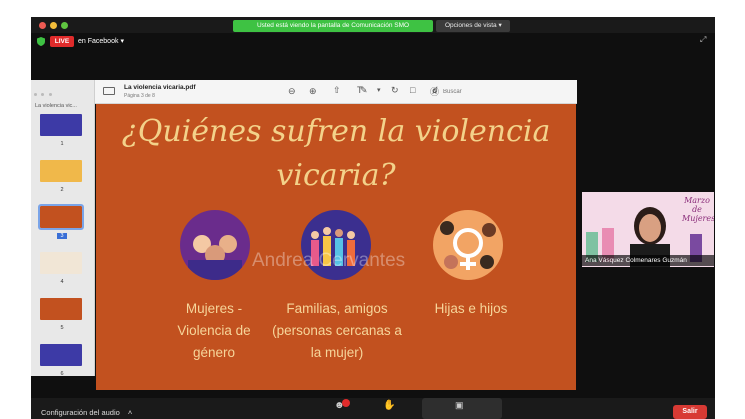 The height and width of the screenshot is (419, 745). Describe the element at coordinates (86, 412) in the screenshot. I see `audio-settings-button: Configuración del audio ˄` at that location.